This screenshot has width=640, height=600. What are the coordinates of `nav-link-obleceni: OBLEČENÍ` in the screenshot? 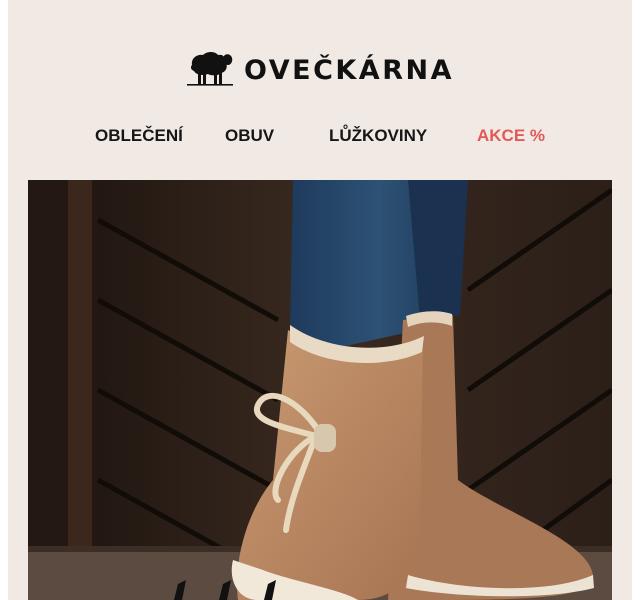 It's located at (139, 136).